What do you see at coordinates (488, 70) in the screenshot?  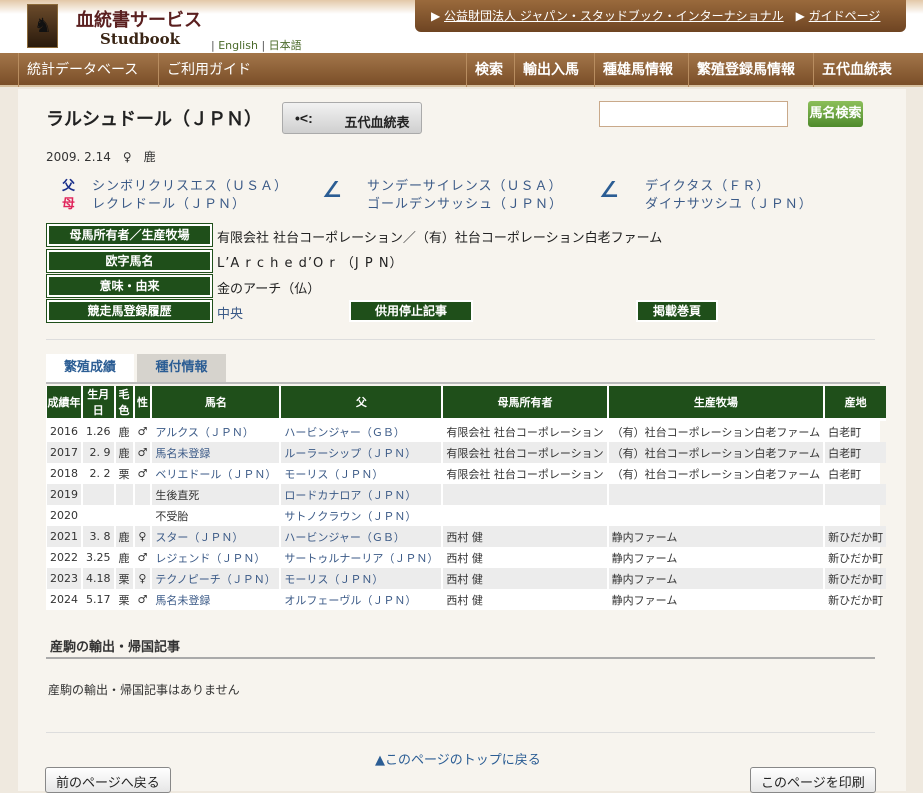 I see `nav-search: 検索` at bounding box center [488, 70].